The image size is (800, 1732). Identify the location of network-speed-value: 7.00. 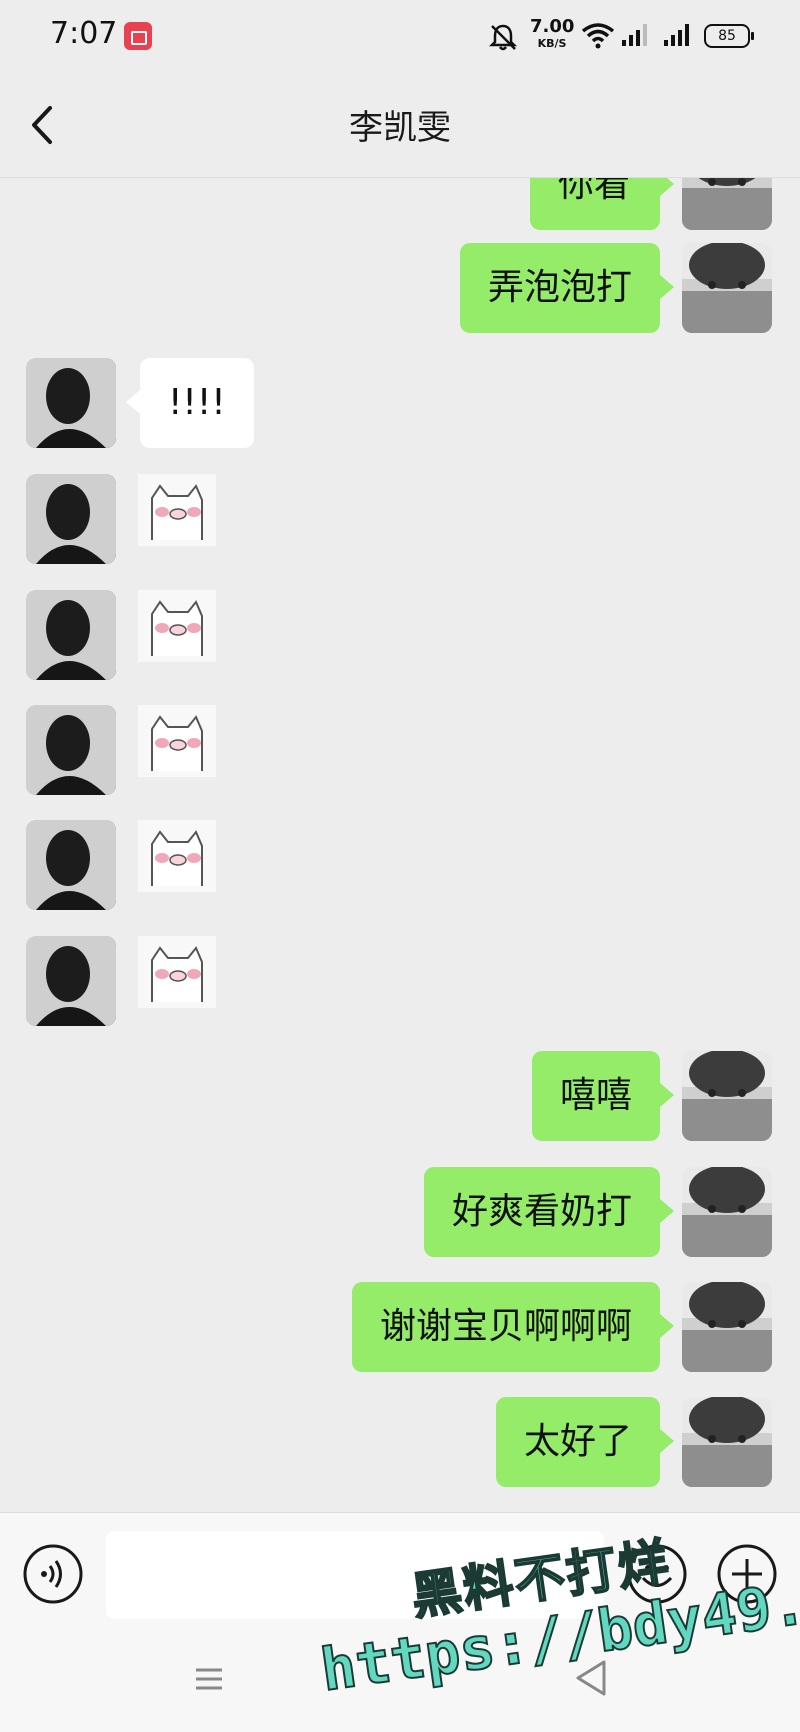
(552, 26).